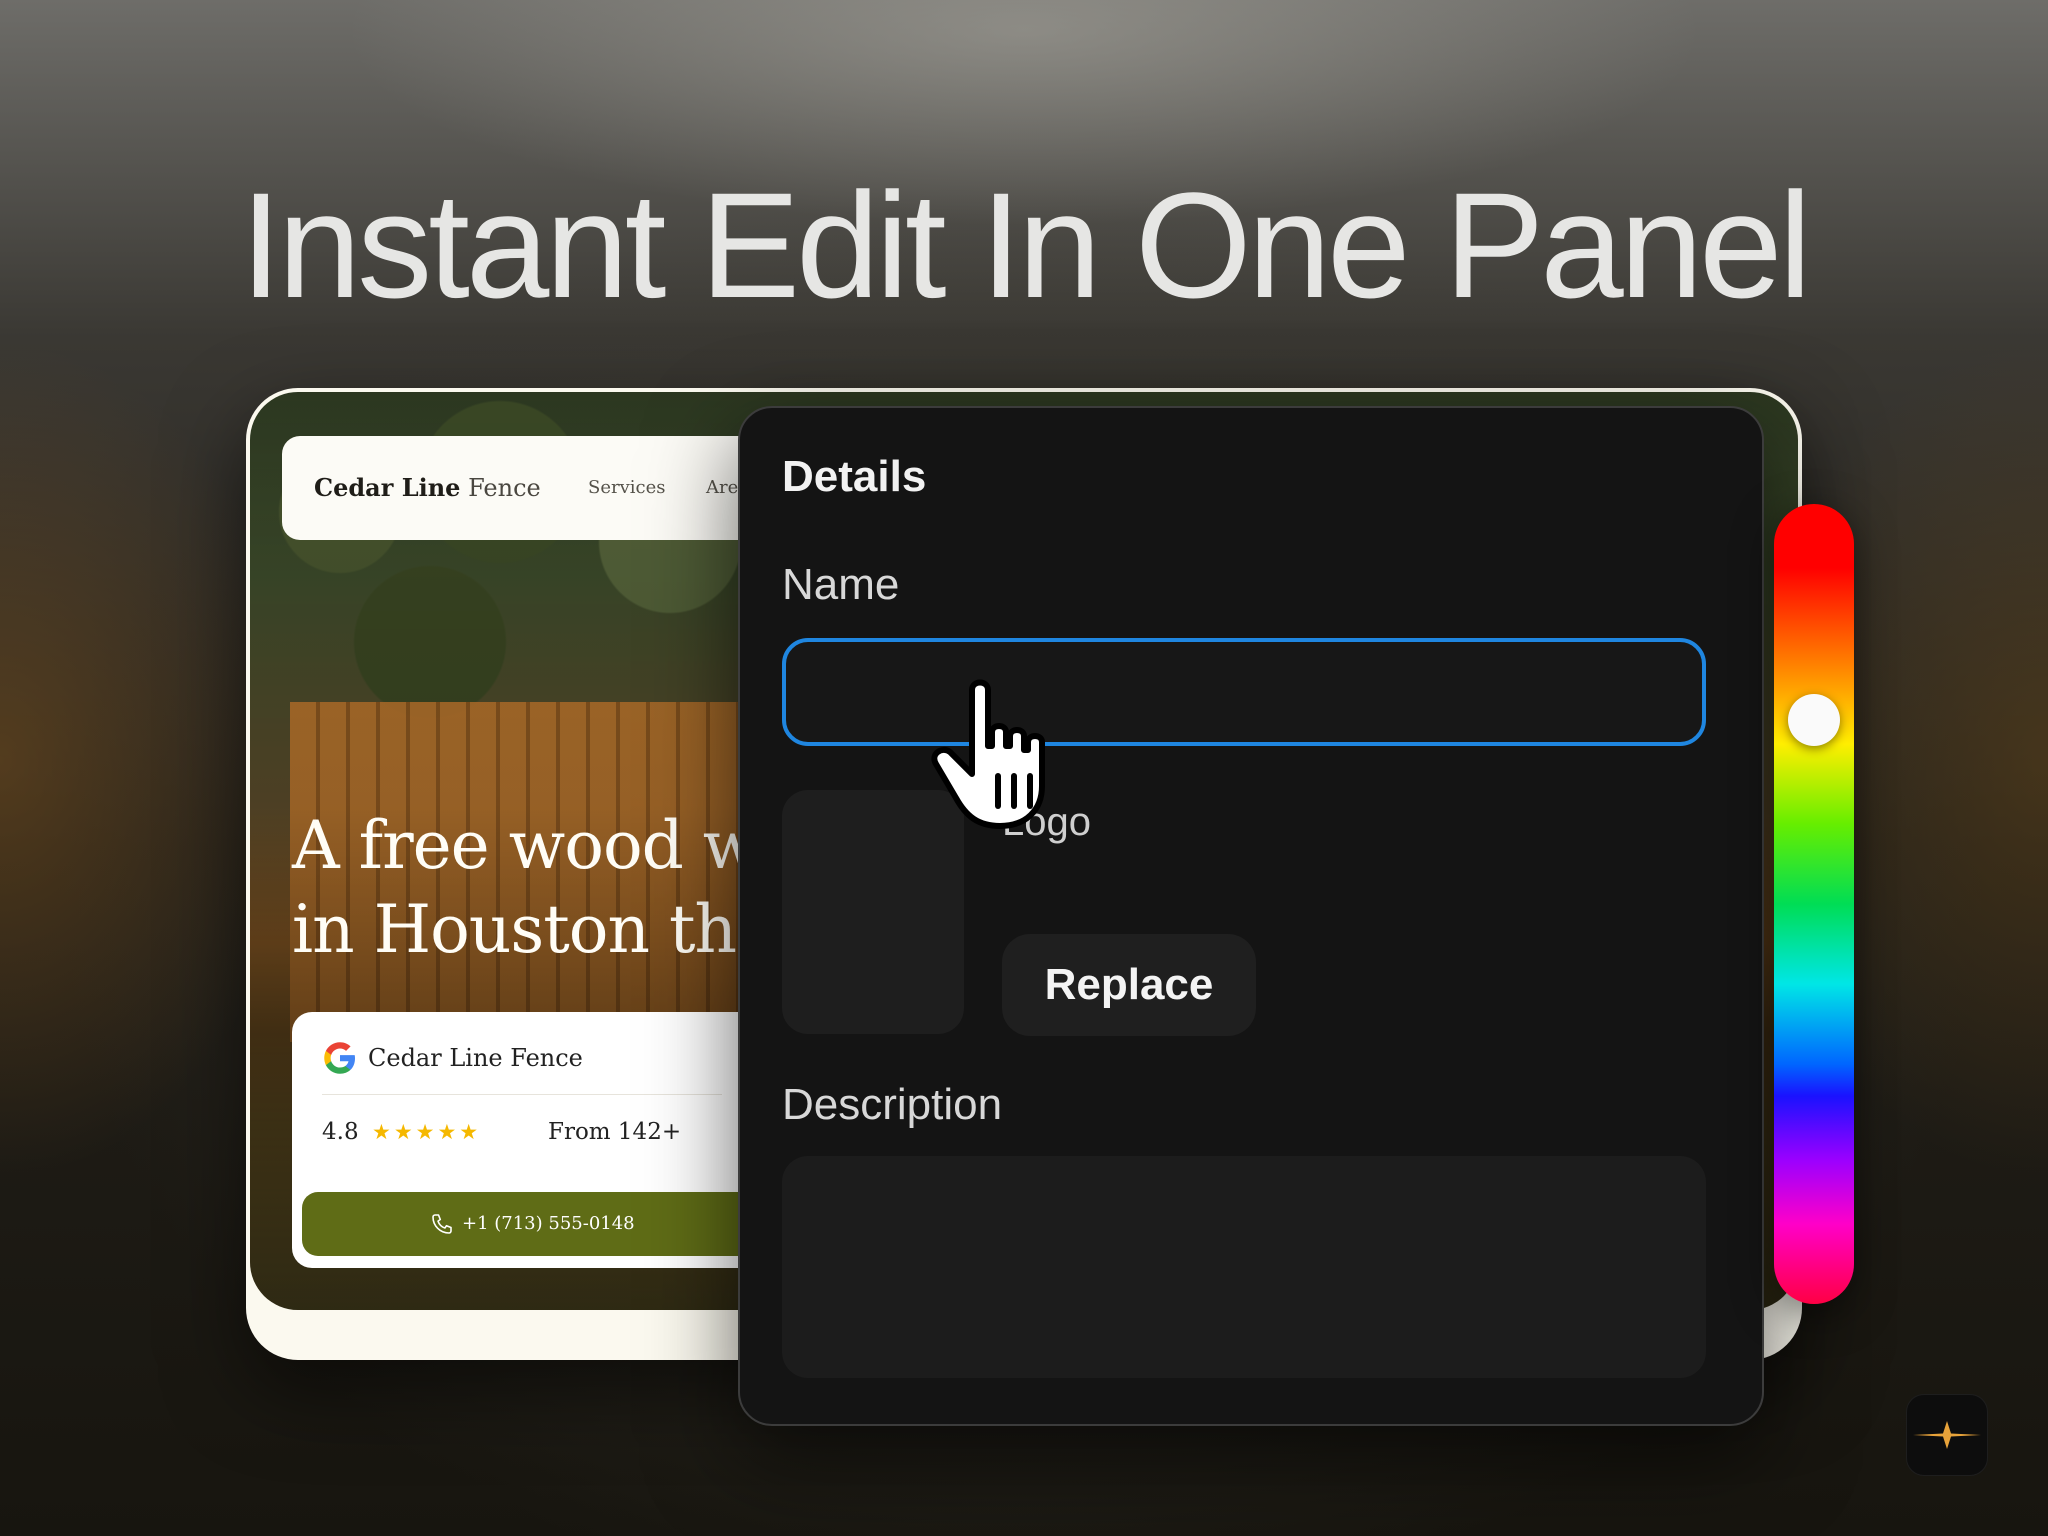 This screenshot has height=1536, width=2048. What do you see at coordinates (548, 1223) in the screenshot?
I see `call-button-label: +1 (713) 555-0148` at bounding box center [548, 1223].